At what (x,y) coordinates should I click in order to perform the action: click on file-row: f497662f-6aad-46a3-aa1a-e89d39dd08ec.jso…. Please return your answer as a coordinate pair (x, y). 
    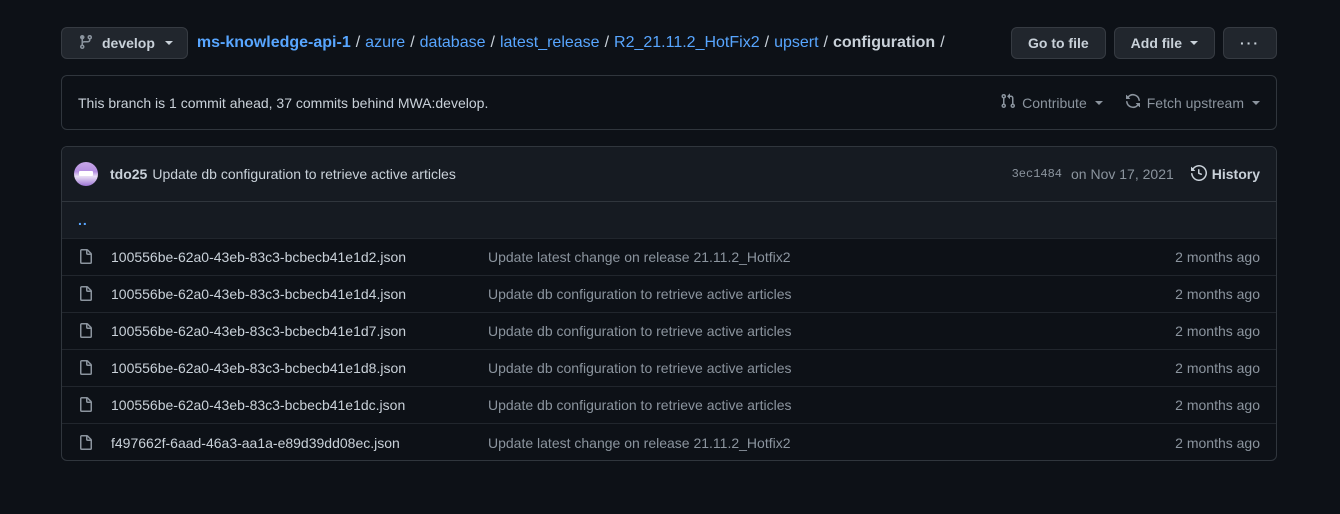
    Looking at the image, I should click on (669, 442).